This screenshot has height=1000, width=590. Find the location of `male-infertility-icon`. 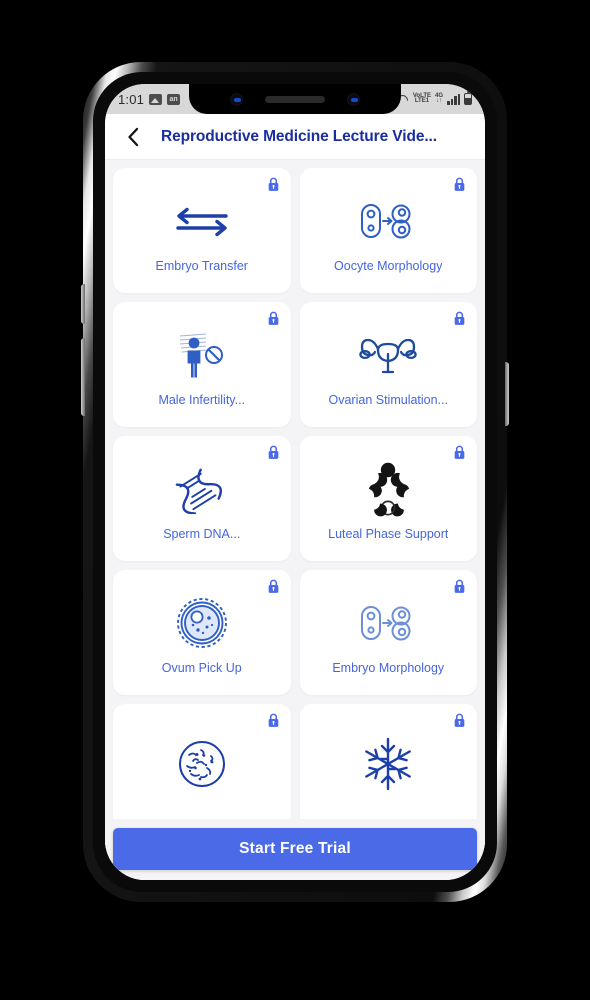

male-infertility-icon is located at coordinates (202, 355).